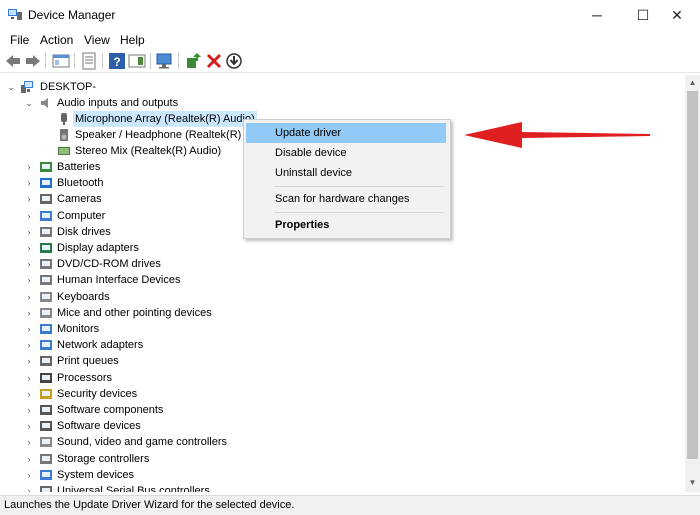 The image size is (700, 515). Describe the element at coordinates (346, 225) in the screenshot. I see `context-properties: Properties` at that location.